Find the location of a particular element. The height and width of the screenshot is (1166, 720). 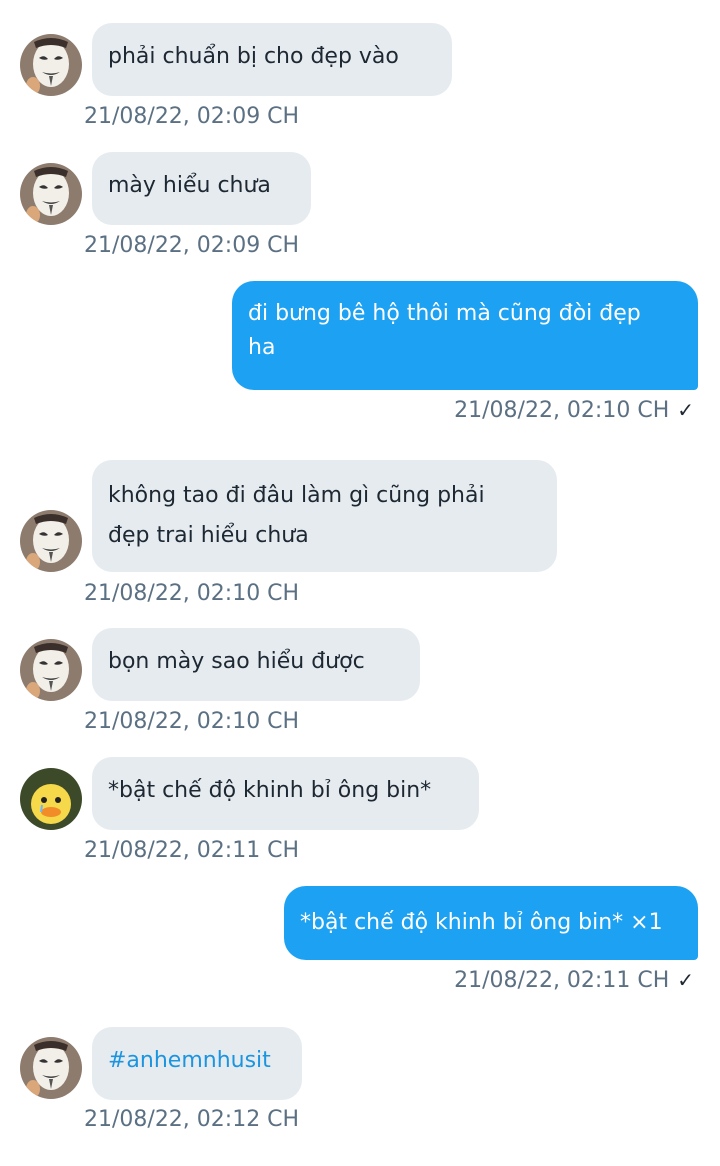

message-bubble-outgoing: đi bưng bê hộ thôi mà cũng đòi đẹp ha is located at coordinates (465, 335).